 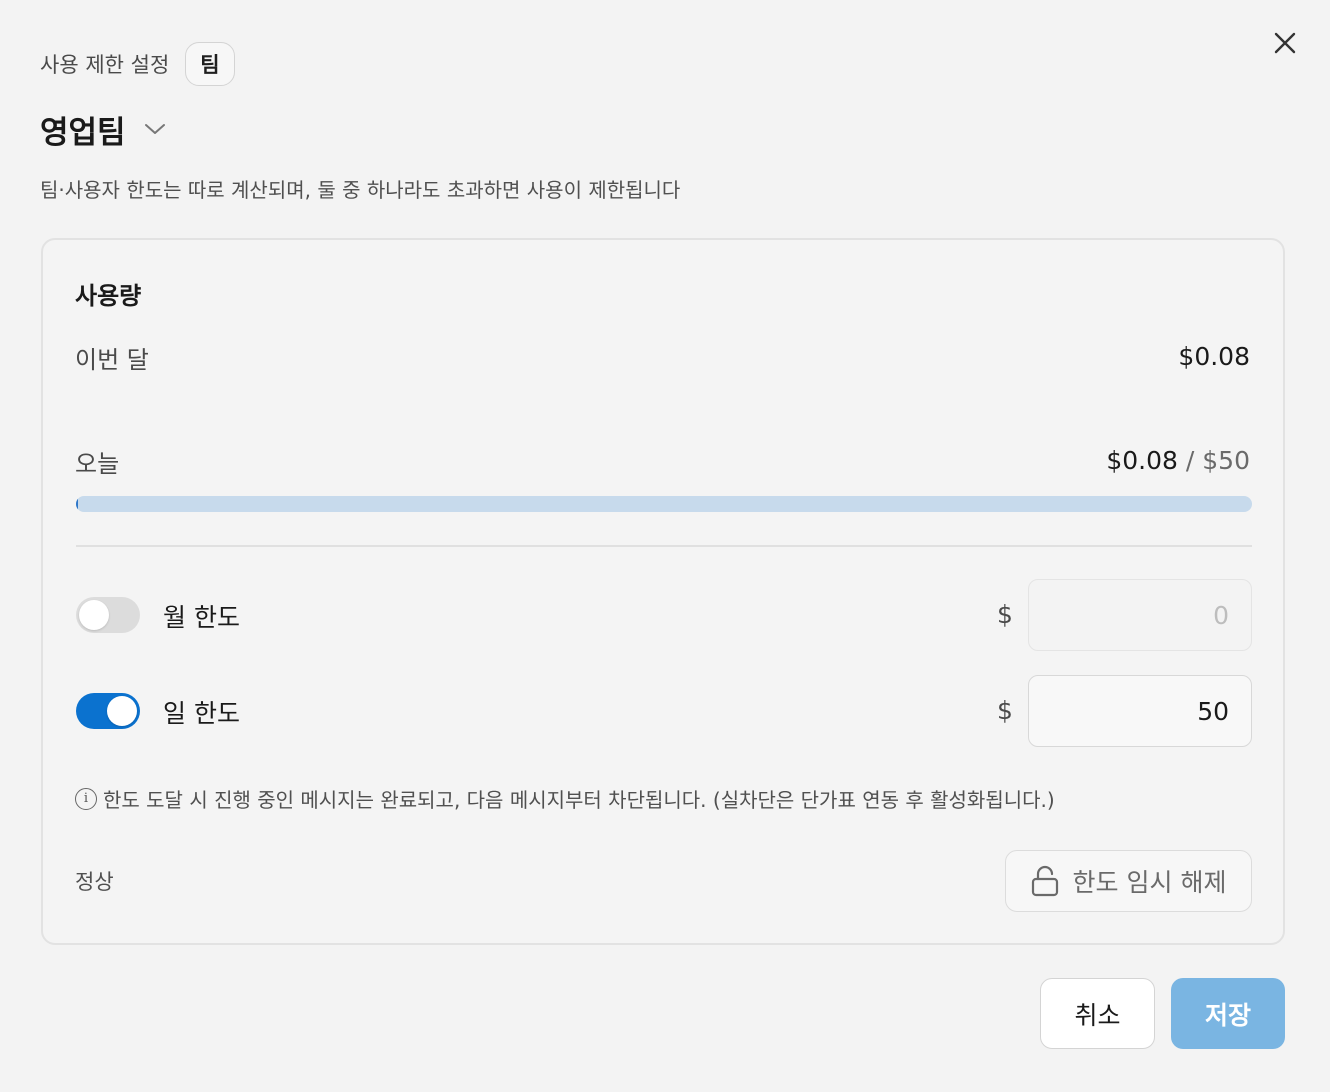 I want to click on today-usage-progress-fill, so click(x=77, y=504).